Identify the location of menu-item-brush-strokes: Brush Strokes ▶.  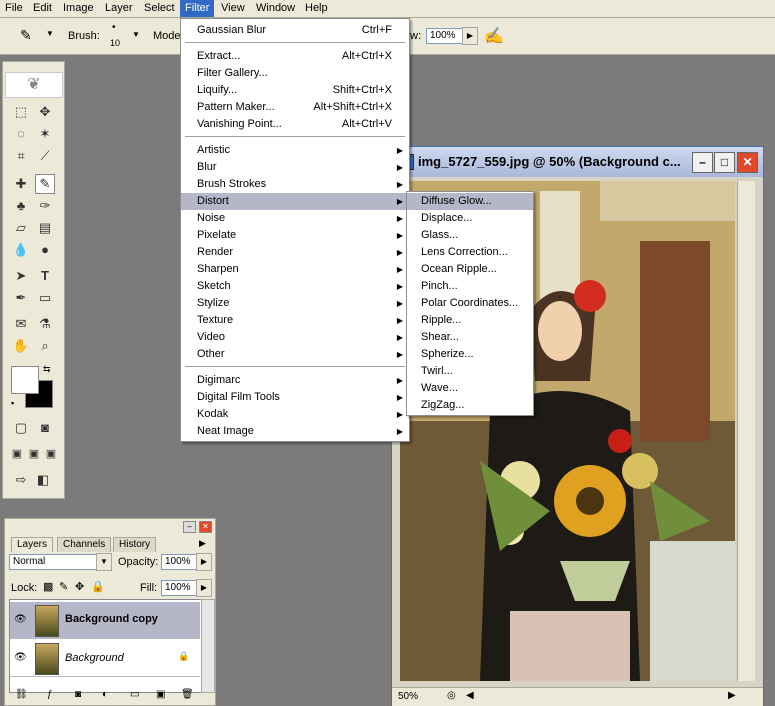
(295, 184).